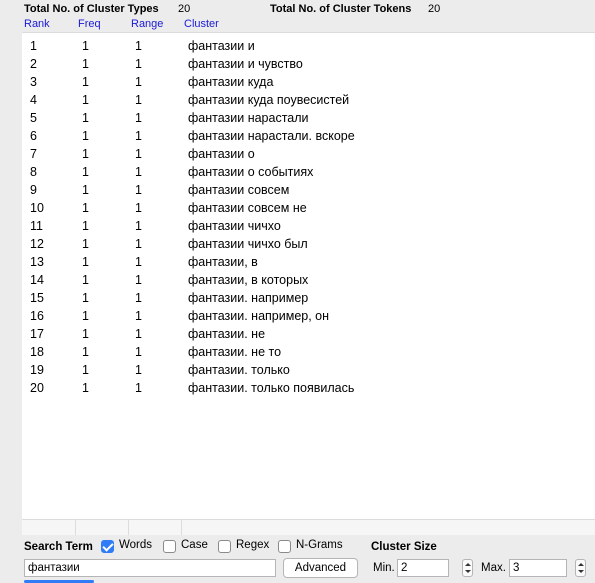  I want to click on cluster-cell: фантазии куда, so click(231, 82).